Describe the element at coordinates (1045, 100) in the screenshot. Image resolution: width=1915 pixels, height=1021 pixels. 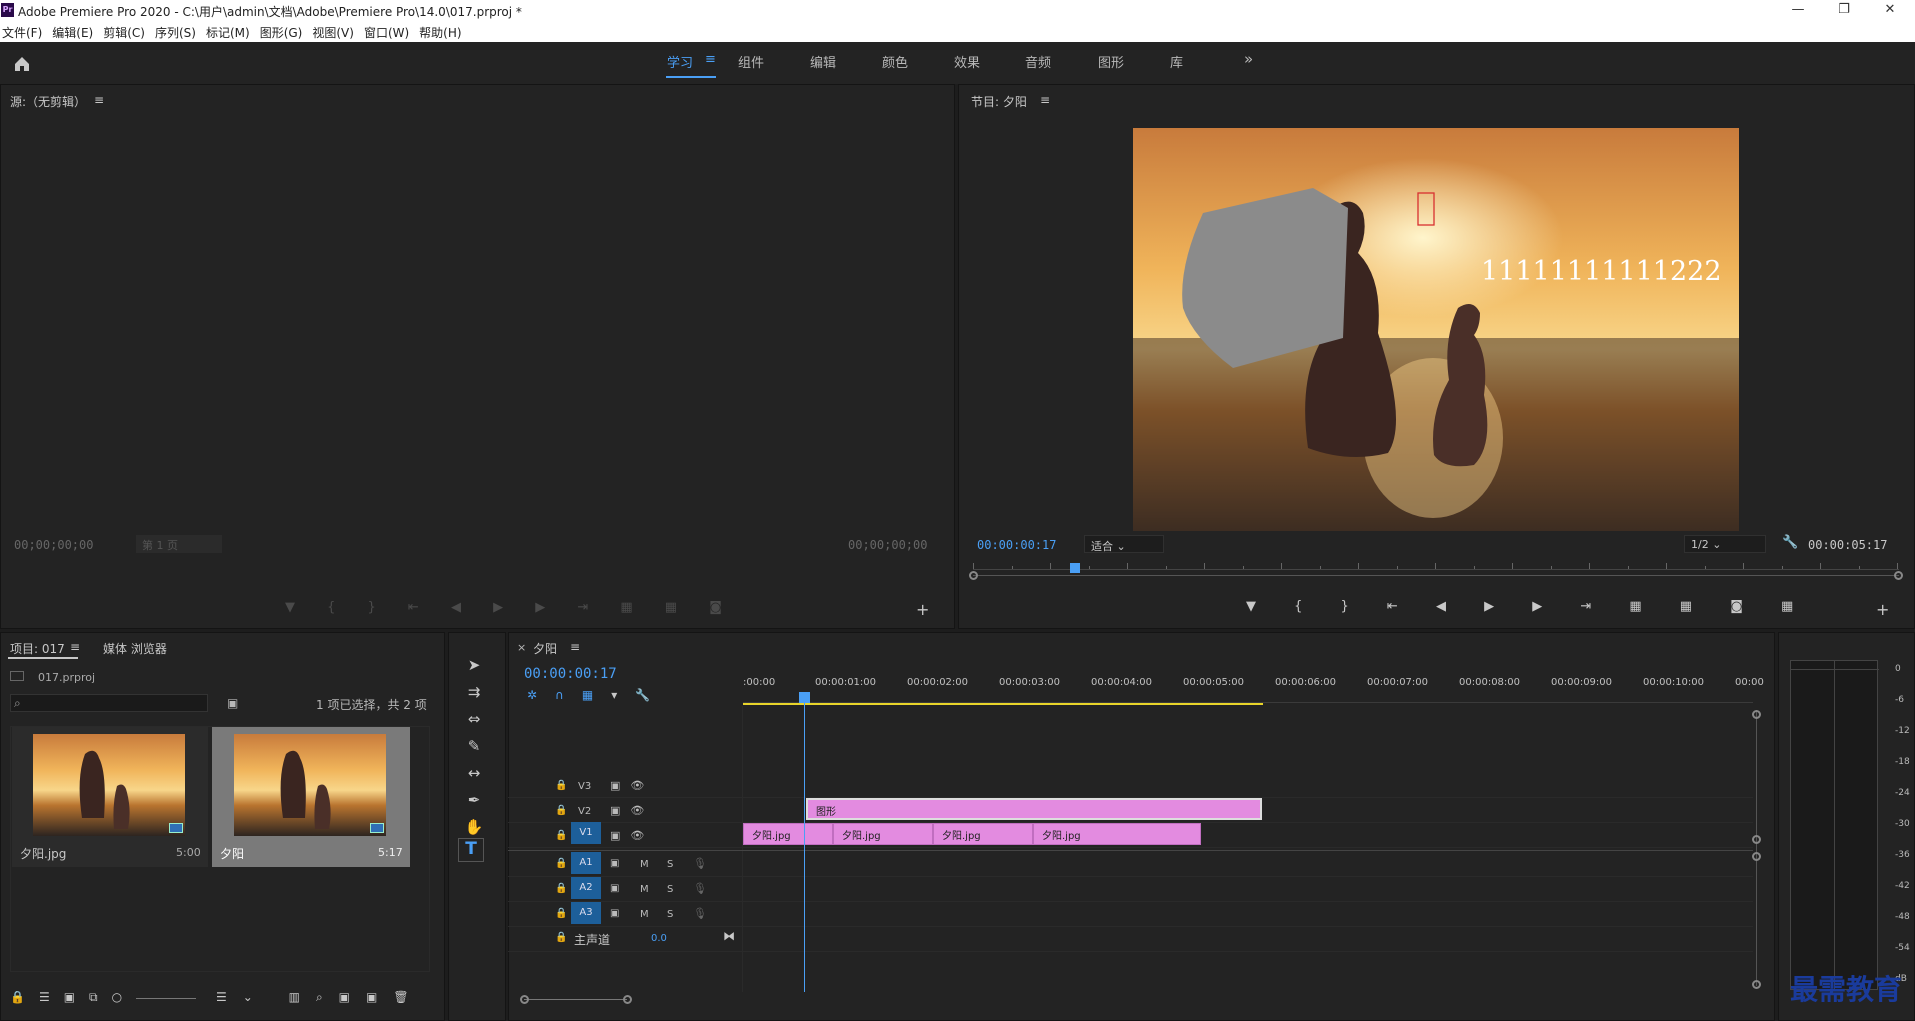
I see `program-panel-menu-icon: ≡` at that location.